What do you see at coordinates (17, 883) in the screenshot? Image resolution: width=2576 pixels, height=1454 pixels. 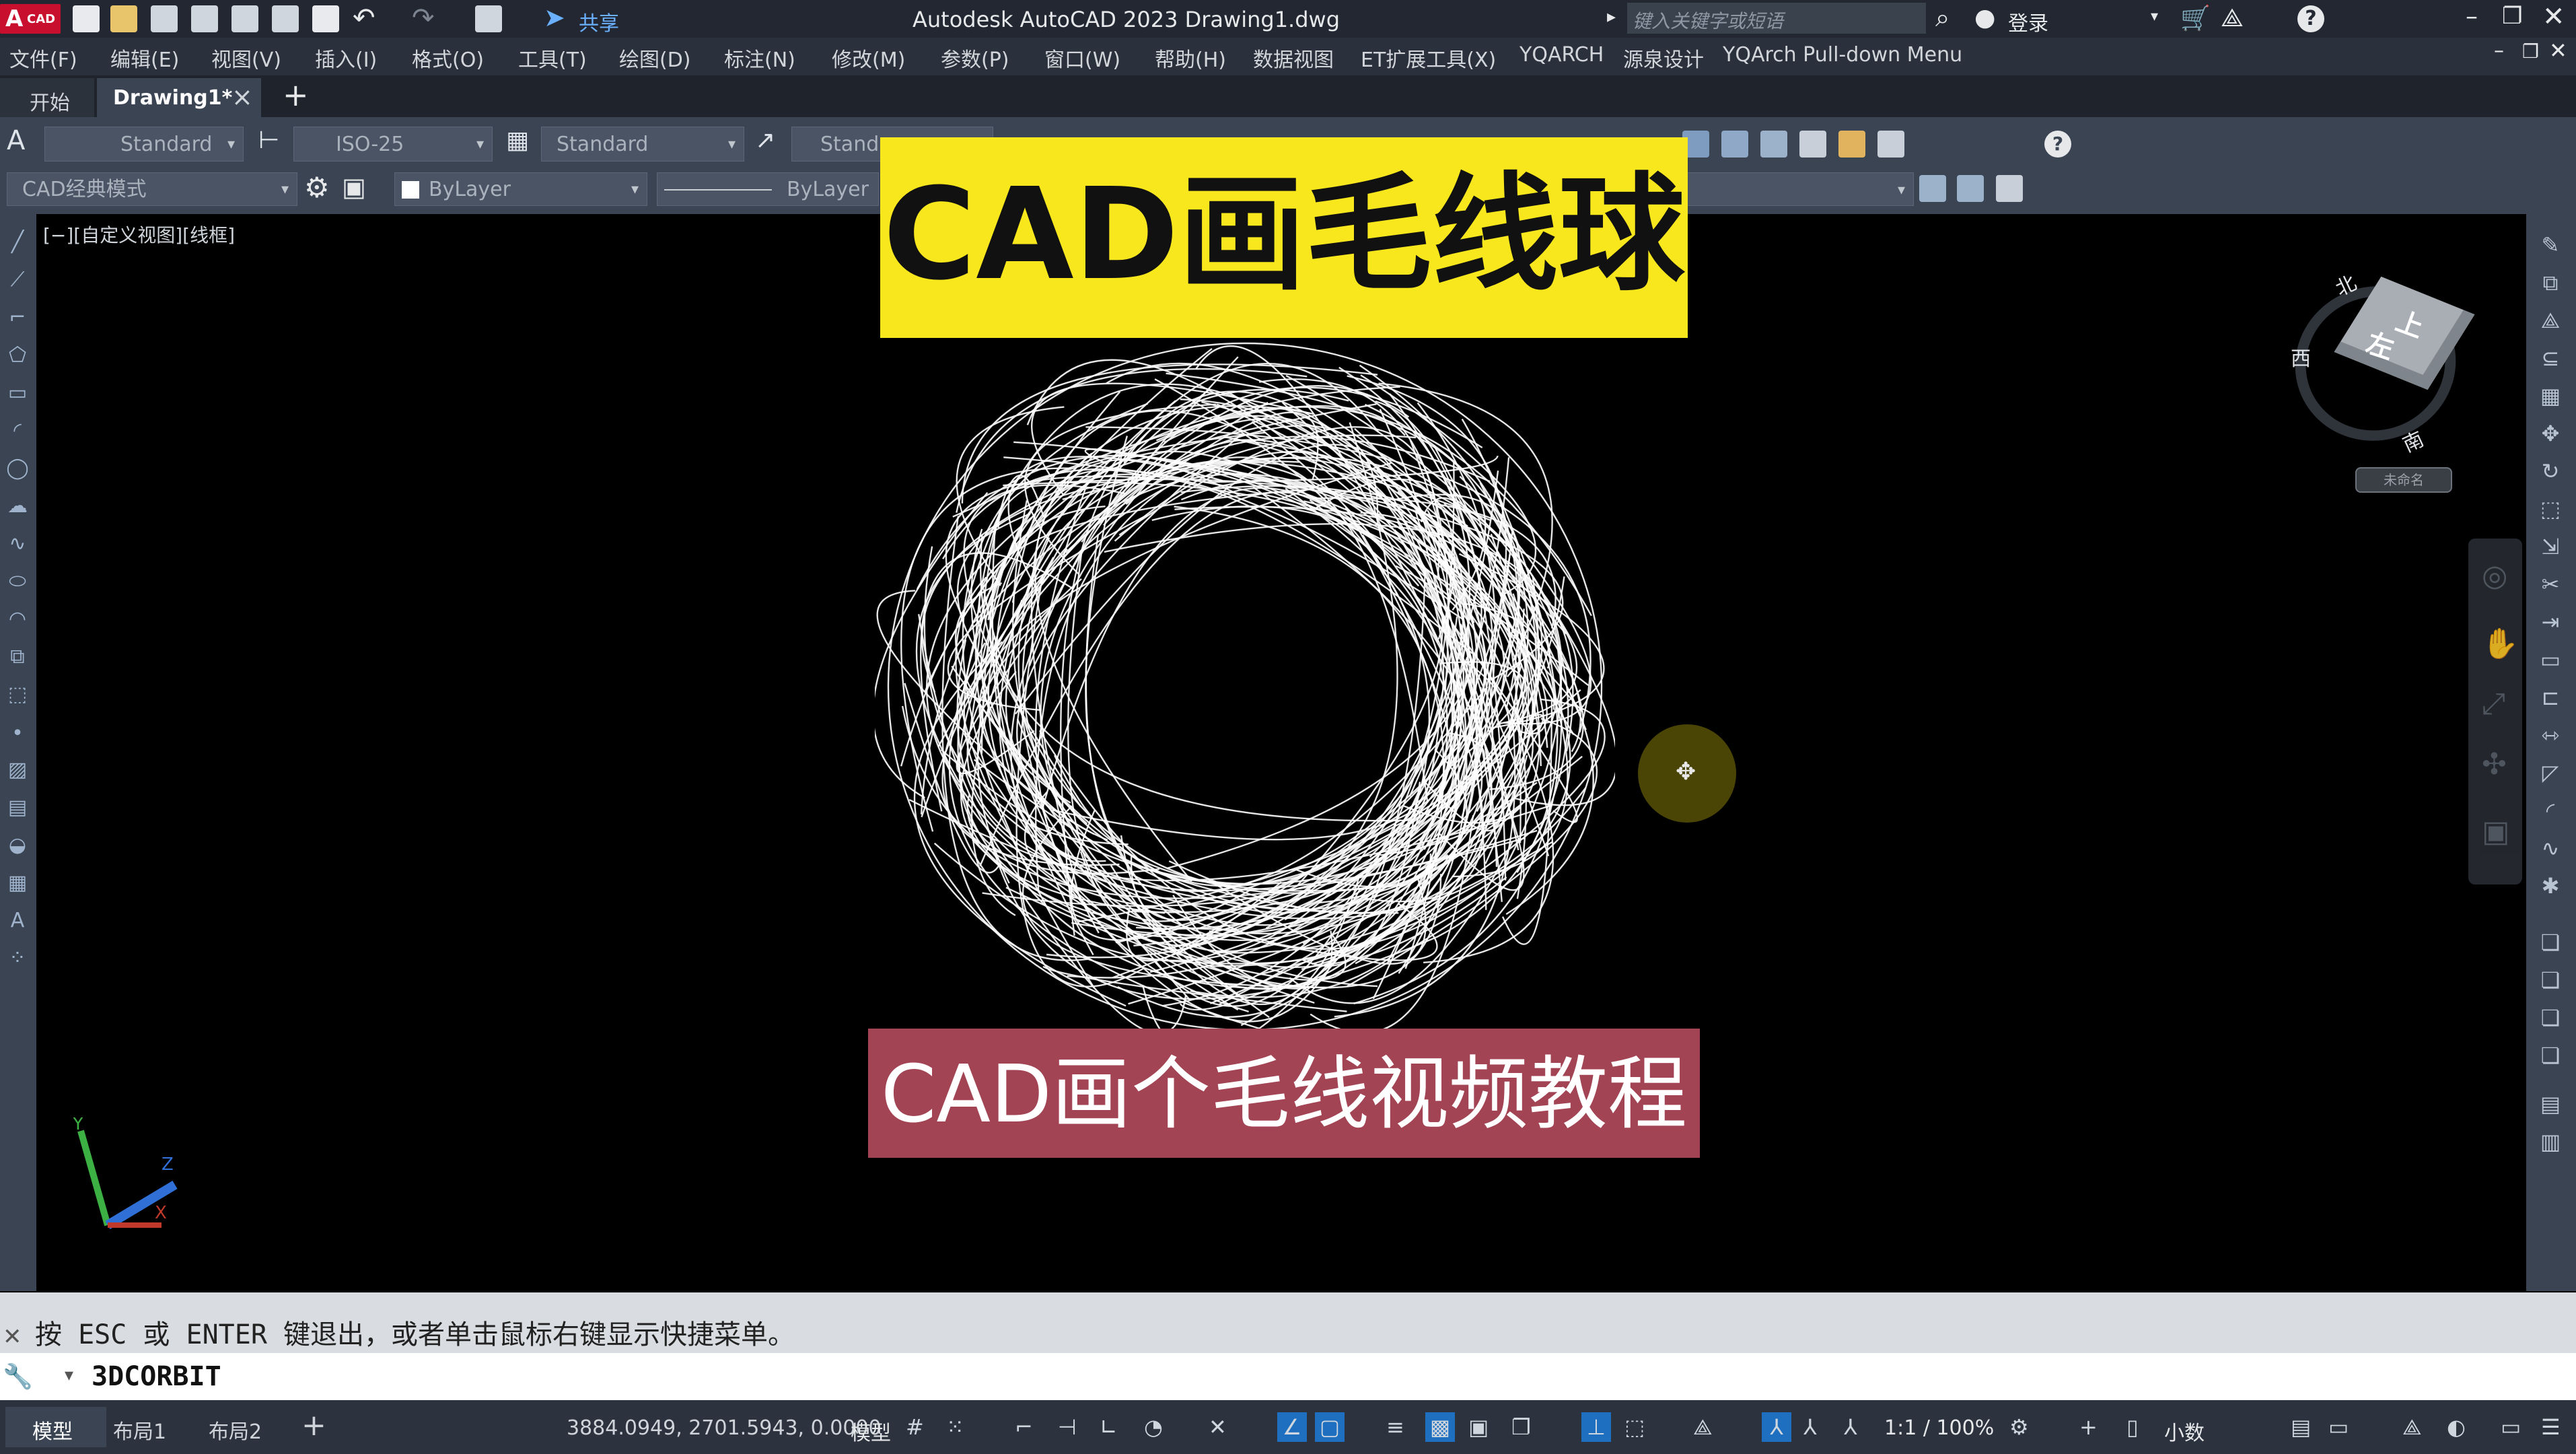 I see `table-icon: ▦` at bounding box center [17, 883].